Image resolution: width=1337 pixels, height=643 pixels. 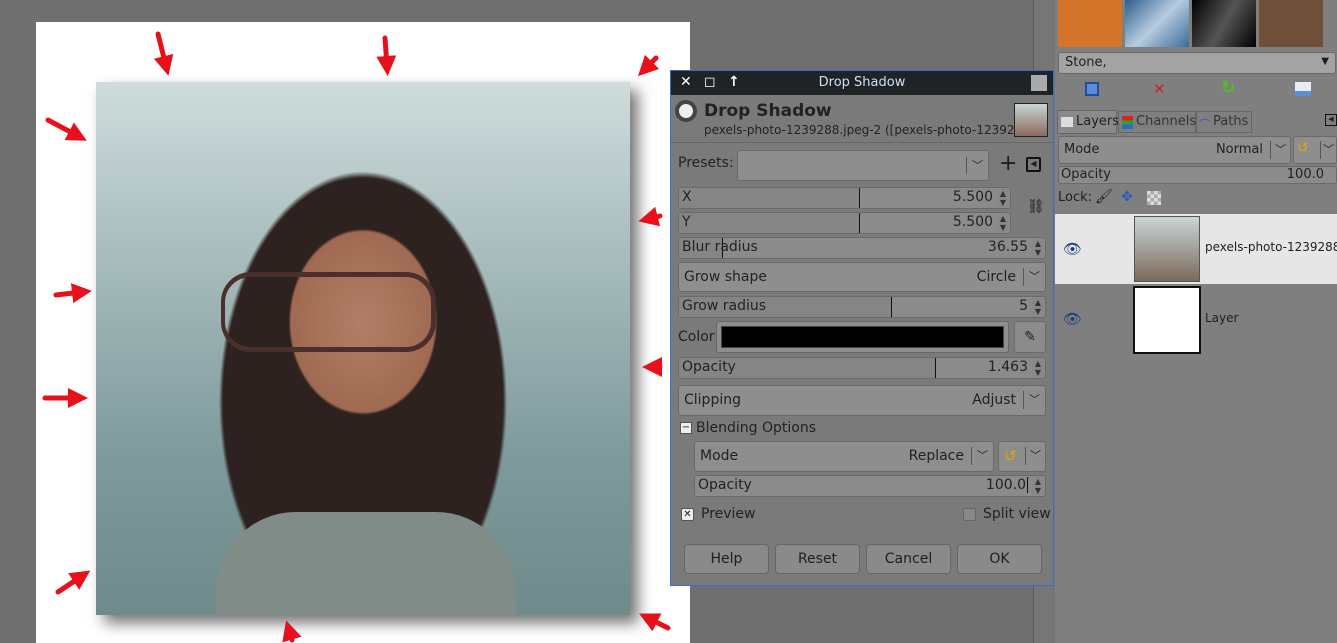 I want to click on photo-shirt, so click(x=366, y=563).